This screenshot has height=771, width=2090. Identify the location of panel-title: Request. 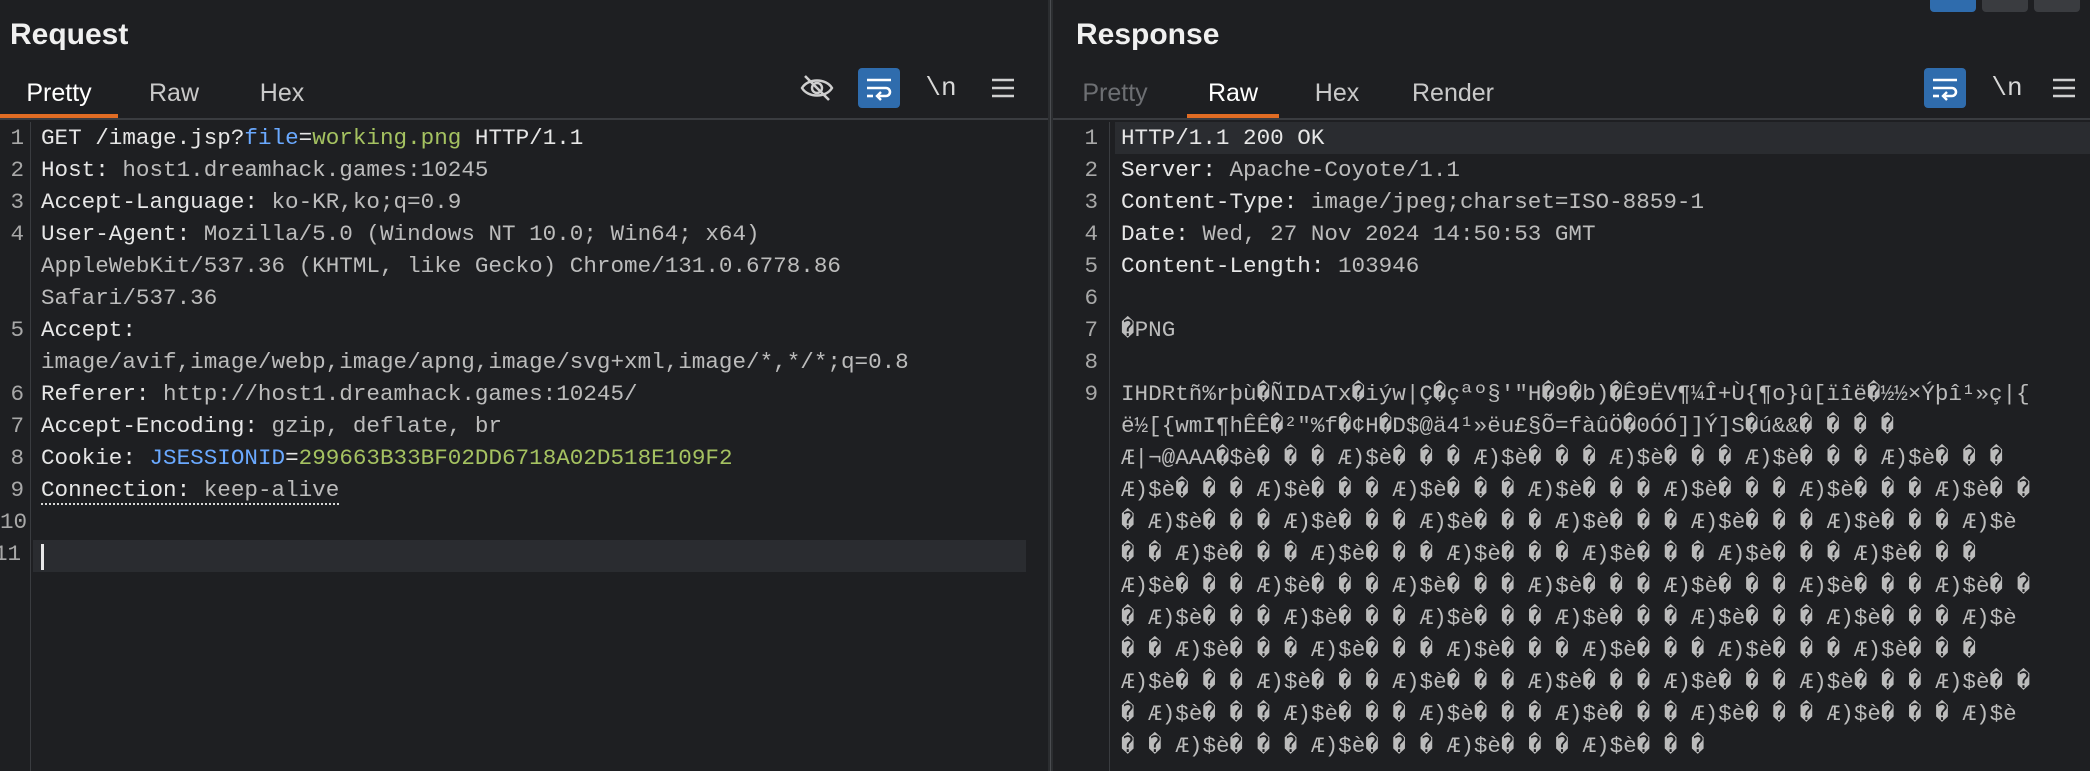
(69, 34).